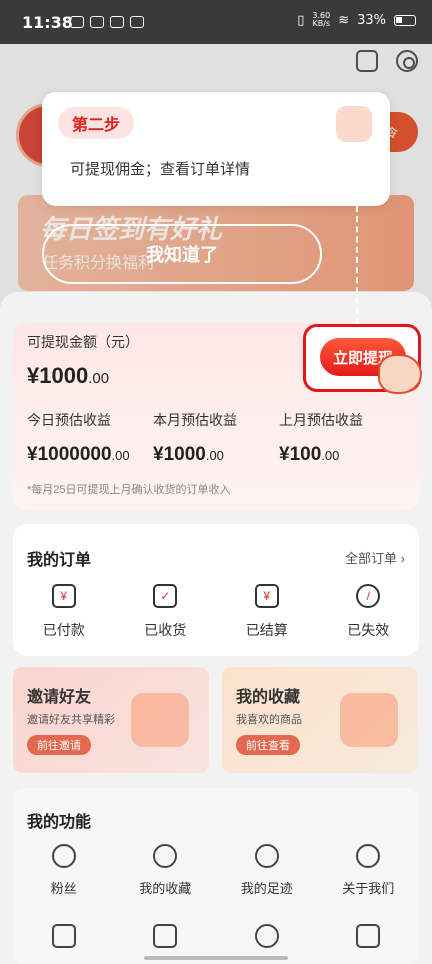  I want to click on stat-today: 今日预估收益 ¥1000000.00, so click(90, 438).